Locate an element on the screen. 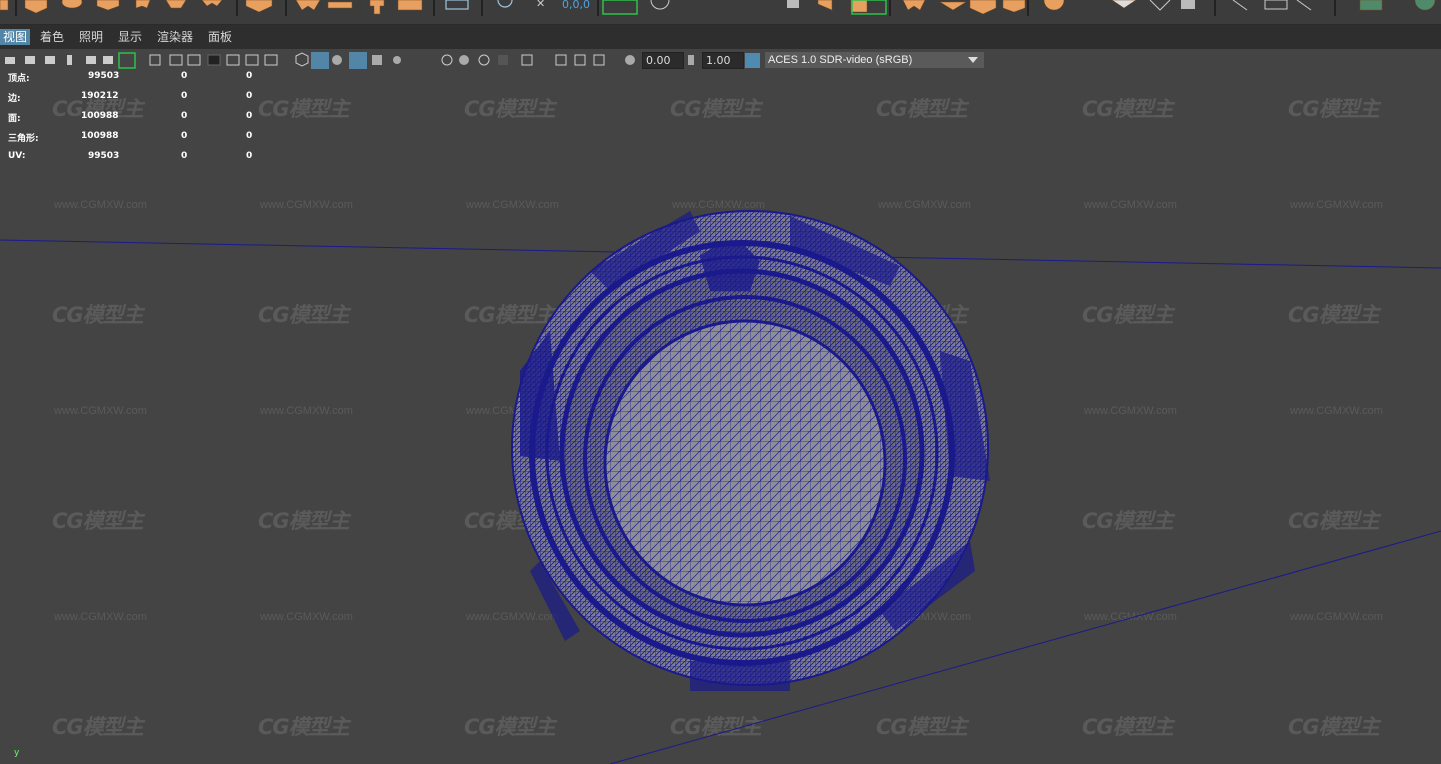 The image size is (1441, 764). poly-torus-icon is located at coordinates (143, 4).